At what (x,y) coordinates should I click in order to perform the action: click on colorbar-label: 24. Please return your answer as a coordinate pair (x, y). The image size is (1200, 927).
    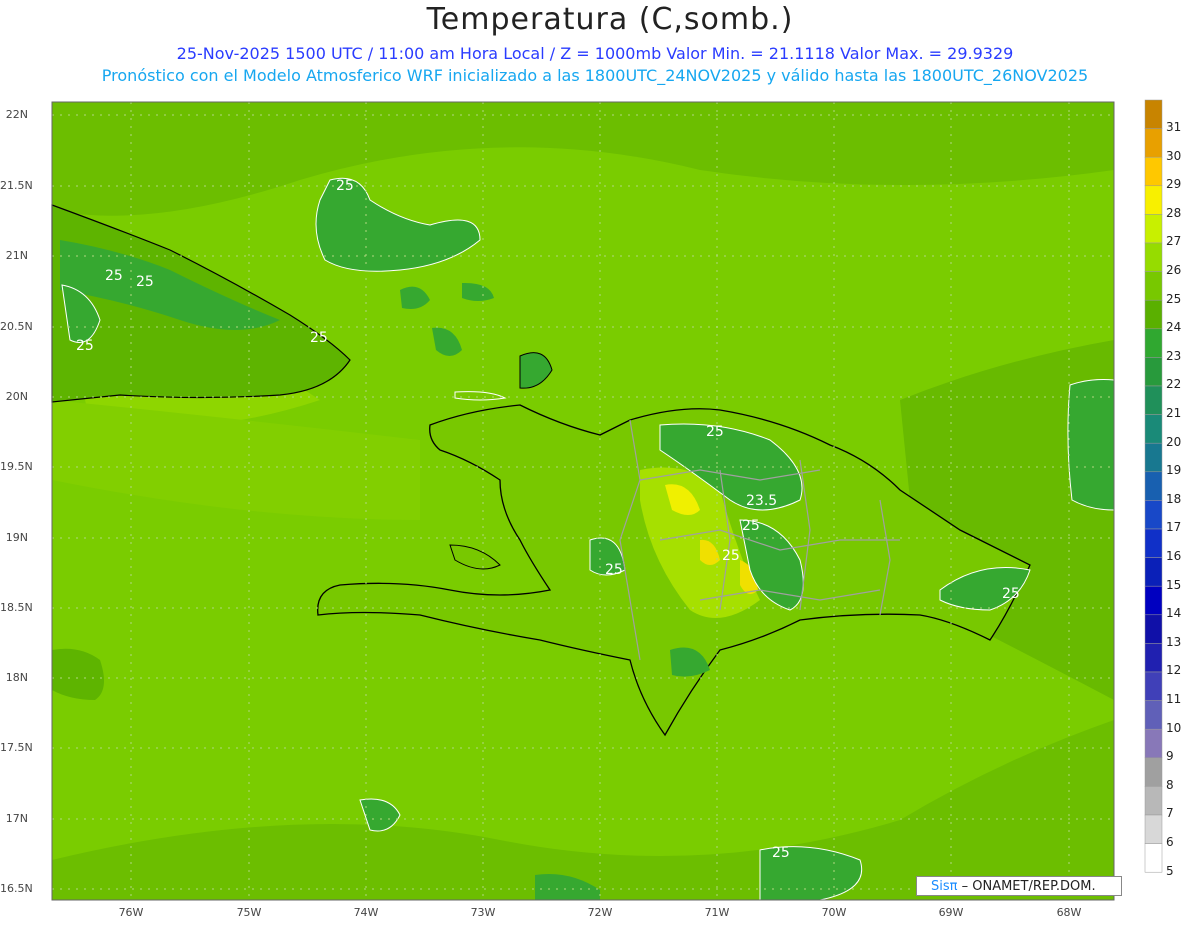
    Looking at the image, I should click on (1174, 327).